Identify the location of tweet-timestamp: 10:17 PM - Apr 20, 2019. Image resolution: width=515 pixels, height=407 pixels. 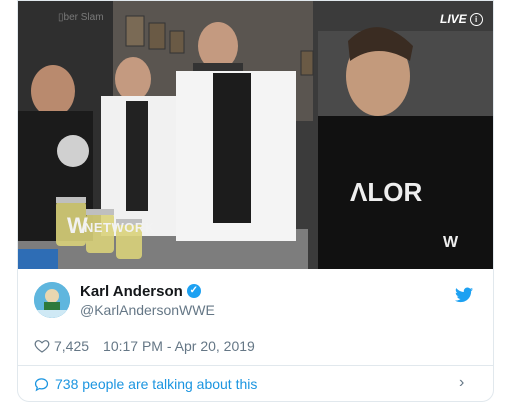
(179, 346).